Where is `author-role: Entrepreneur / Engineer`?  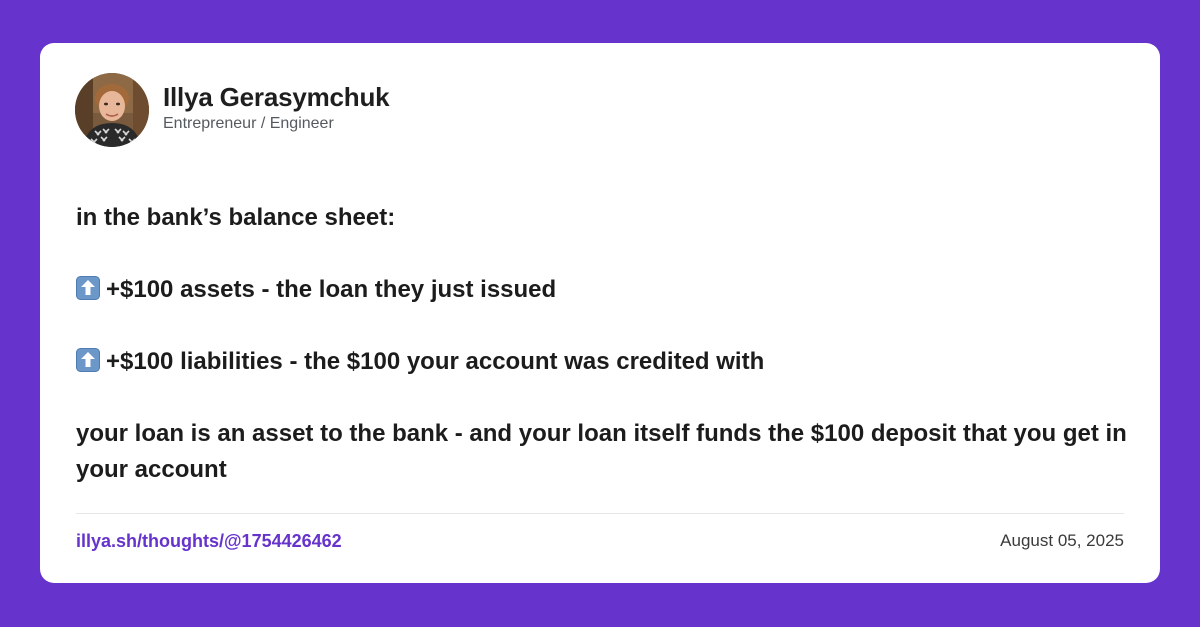
author-role: Entrepreneur / Engineer is located at coordinates (248, 123).